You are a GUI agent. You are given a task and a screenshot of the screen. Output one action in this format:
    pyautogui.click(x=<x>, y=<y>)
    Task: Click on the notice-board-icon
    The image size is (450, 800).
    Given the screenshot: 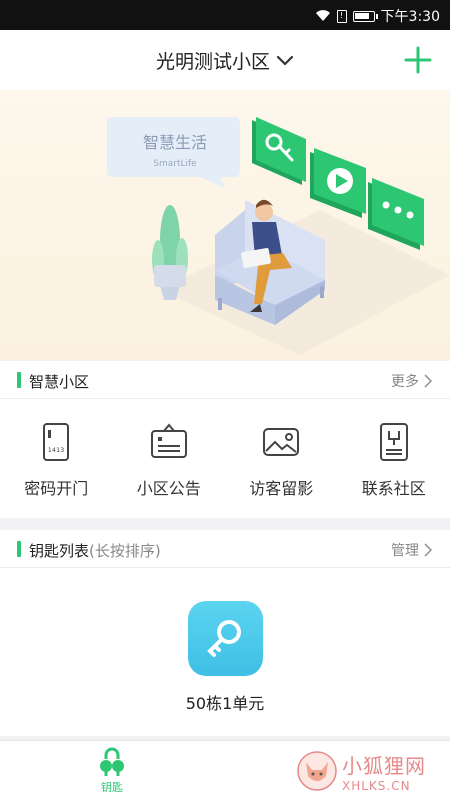 What is the action you would take?
    pyautogui.click(x=168, y=440)
    